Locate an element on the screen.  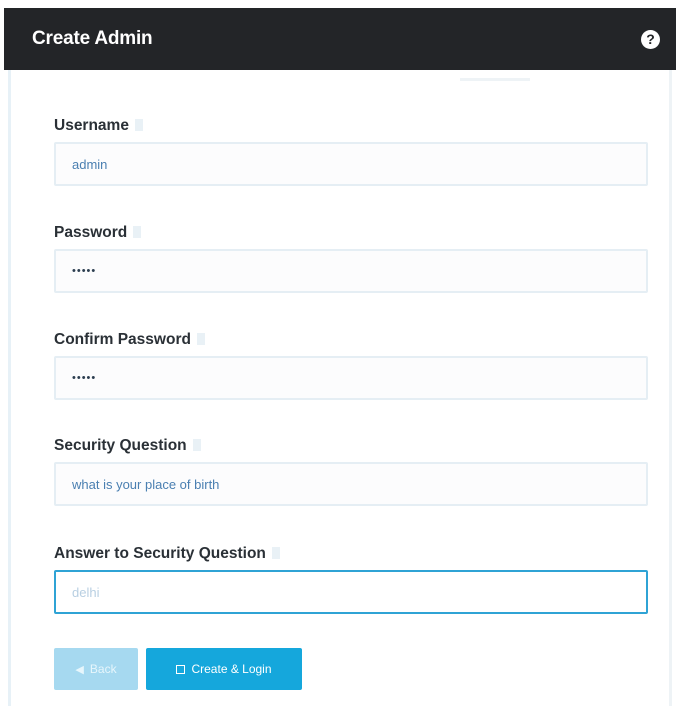
panel-header: Create Admin ? is located at coordinates (340, 39).